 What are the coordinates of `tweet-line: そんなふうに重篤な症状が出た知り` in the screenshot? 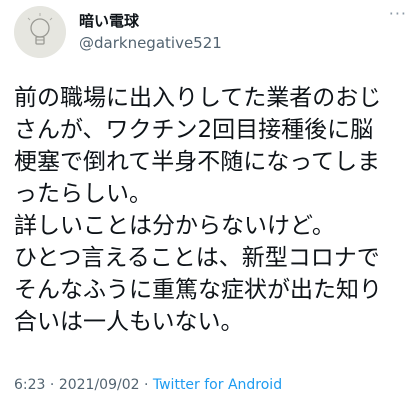 It's located at (198, 290).